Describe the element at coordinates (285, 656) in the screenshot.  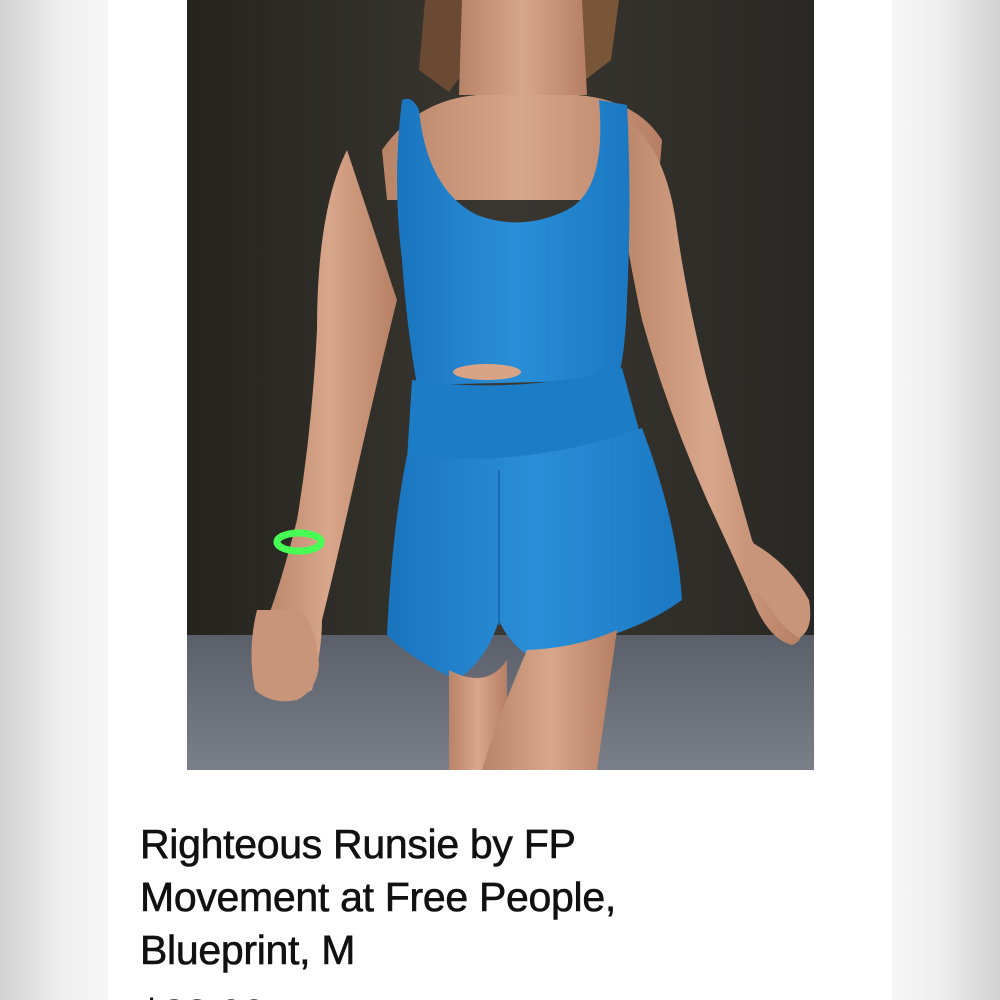
I see `left-hand` at that location.